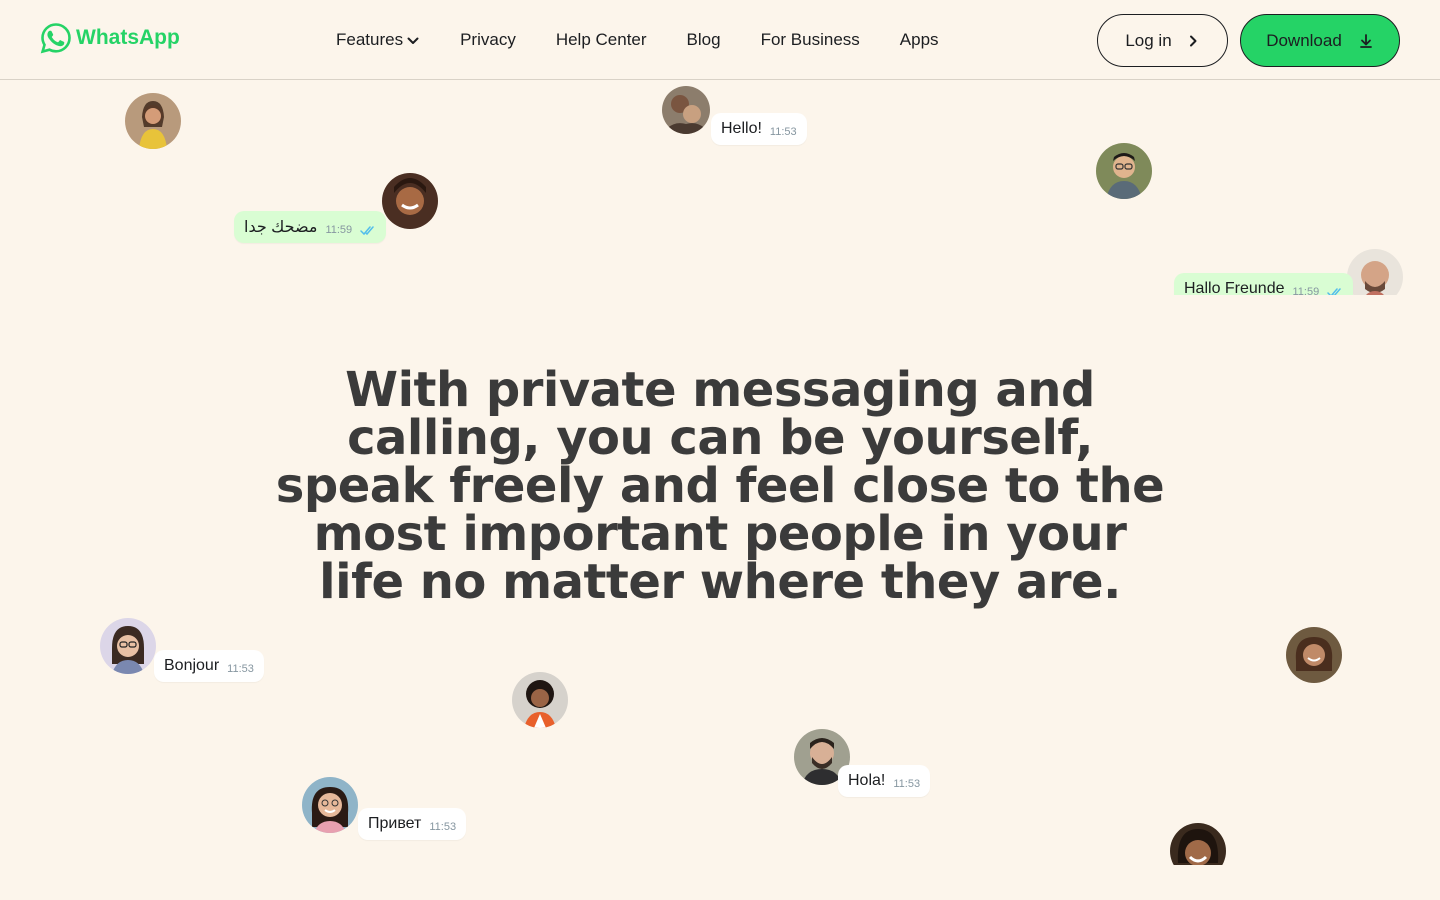 The image size is (1440, 900). Describe the element at coordinates (1290, 267) in the screenshot. I see `clipped-group-hallo: Hallo Freunde 11:59` at that location.